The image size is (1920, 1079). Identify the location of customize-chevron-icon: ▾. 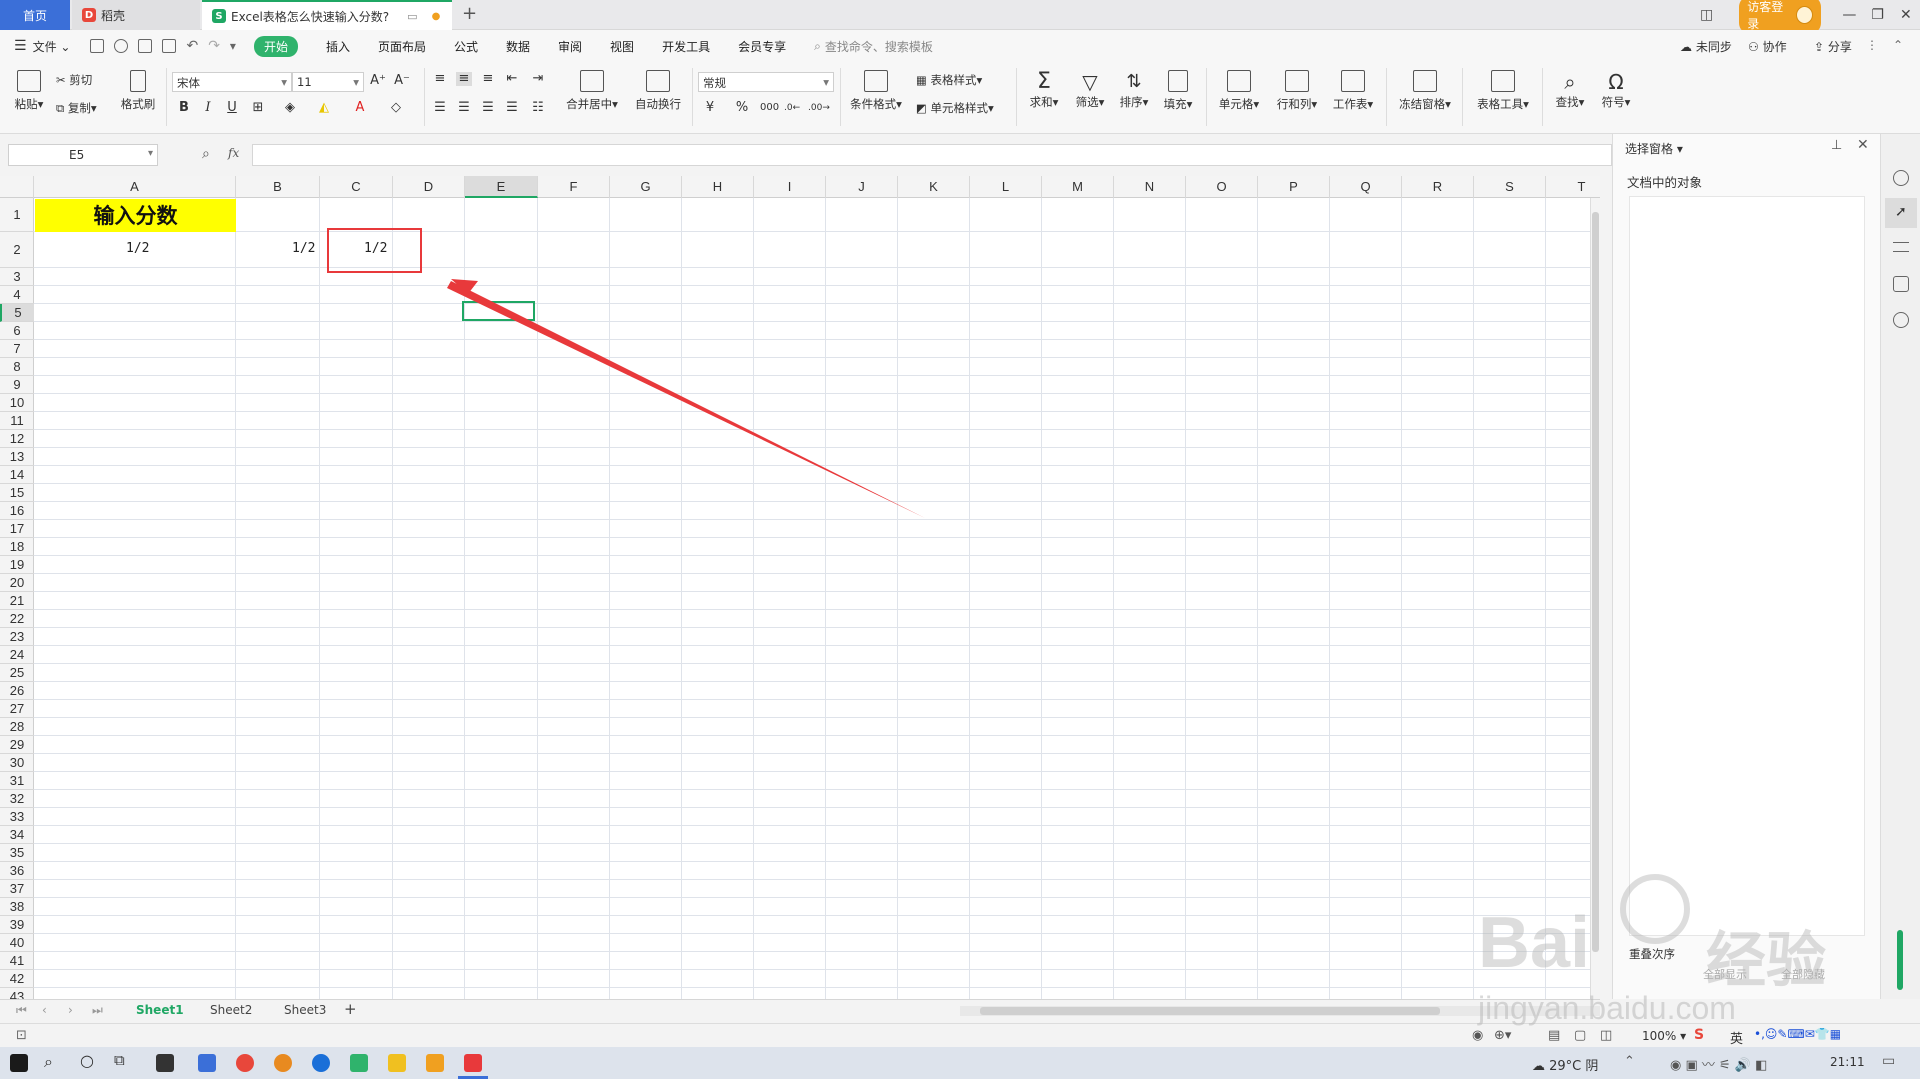
(233, 46).